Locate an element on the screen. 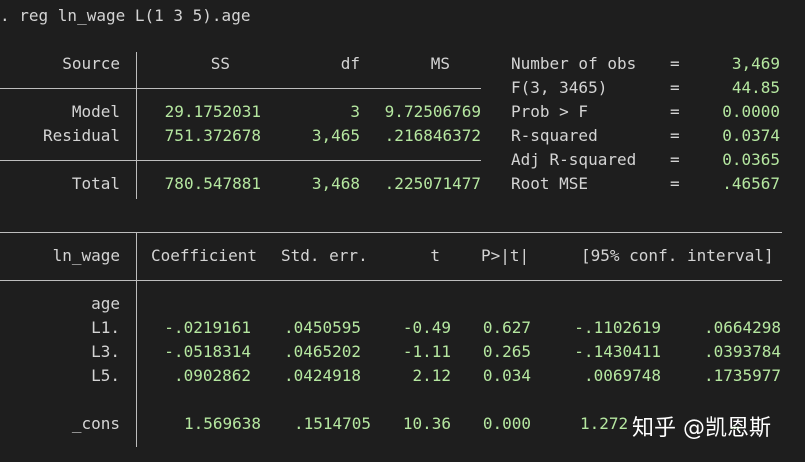 This screenshot has width=805, height=462. anova-header-source: Source is located at coordinates (91, 63).